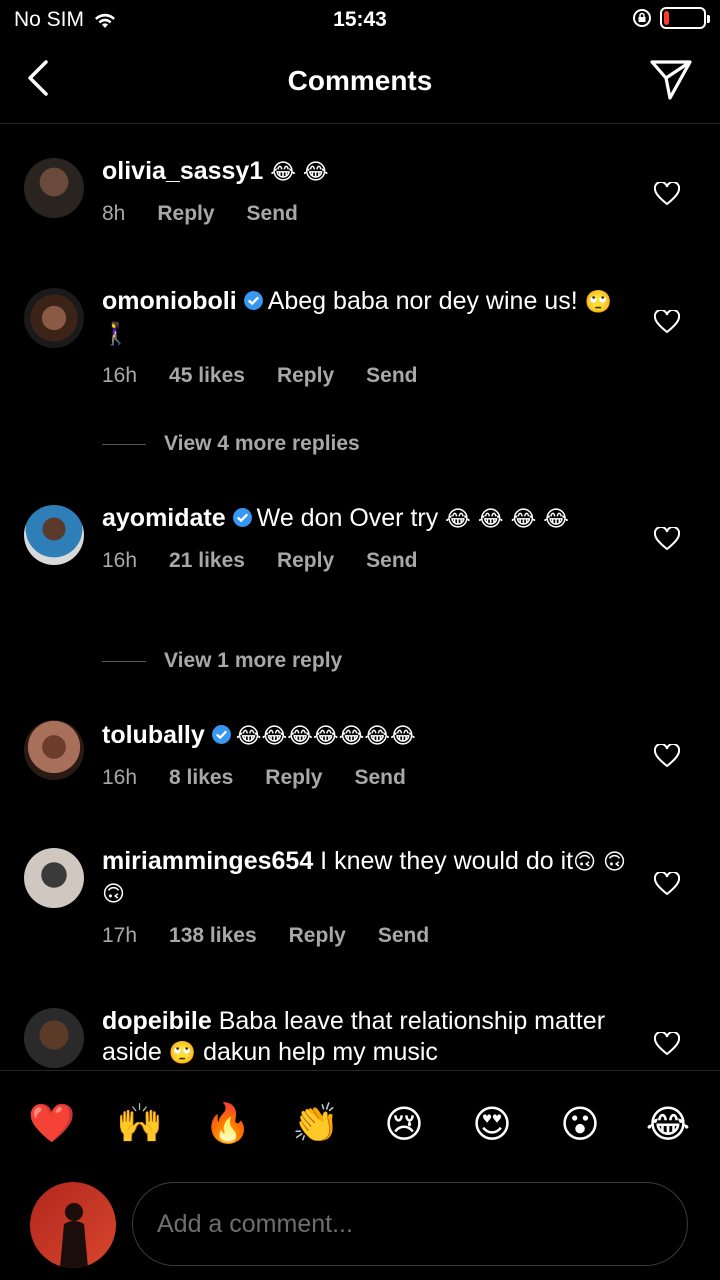 The height and width of the screenshot is (1280, 720). What do you see at coordinates (140, 1123) in the screenshot?
I see `reaction-raised-hands-emoji: 🙌` at bounding box center [140, 1123].